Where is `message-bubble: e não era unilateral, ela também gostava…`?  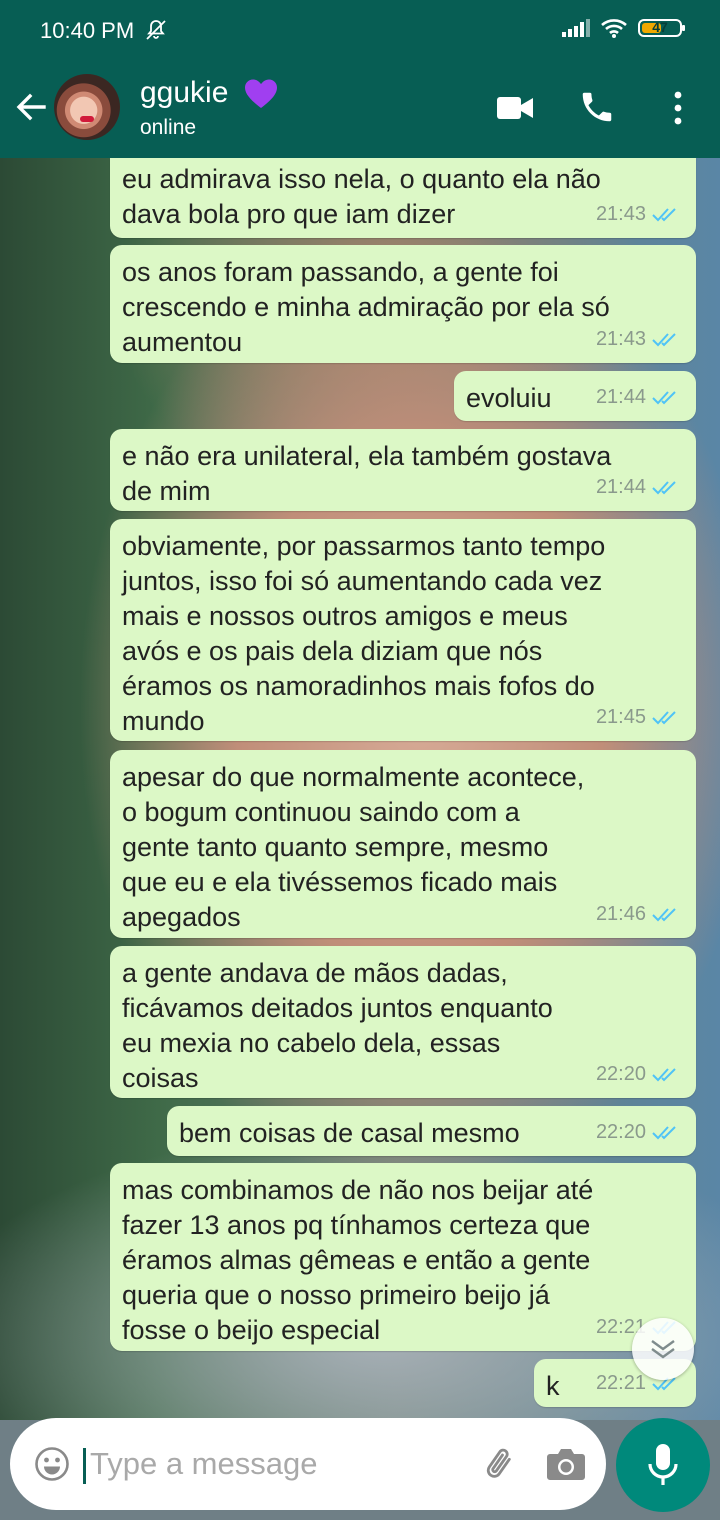
message-bubble: e não era unilateral, ela também gostava… is located at coordinates (403, 470).